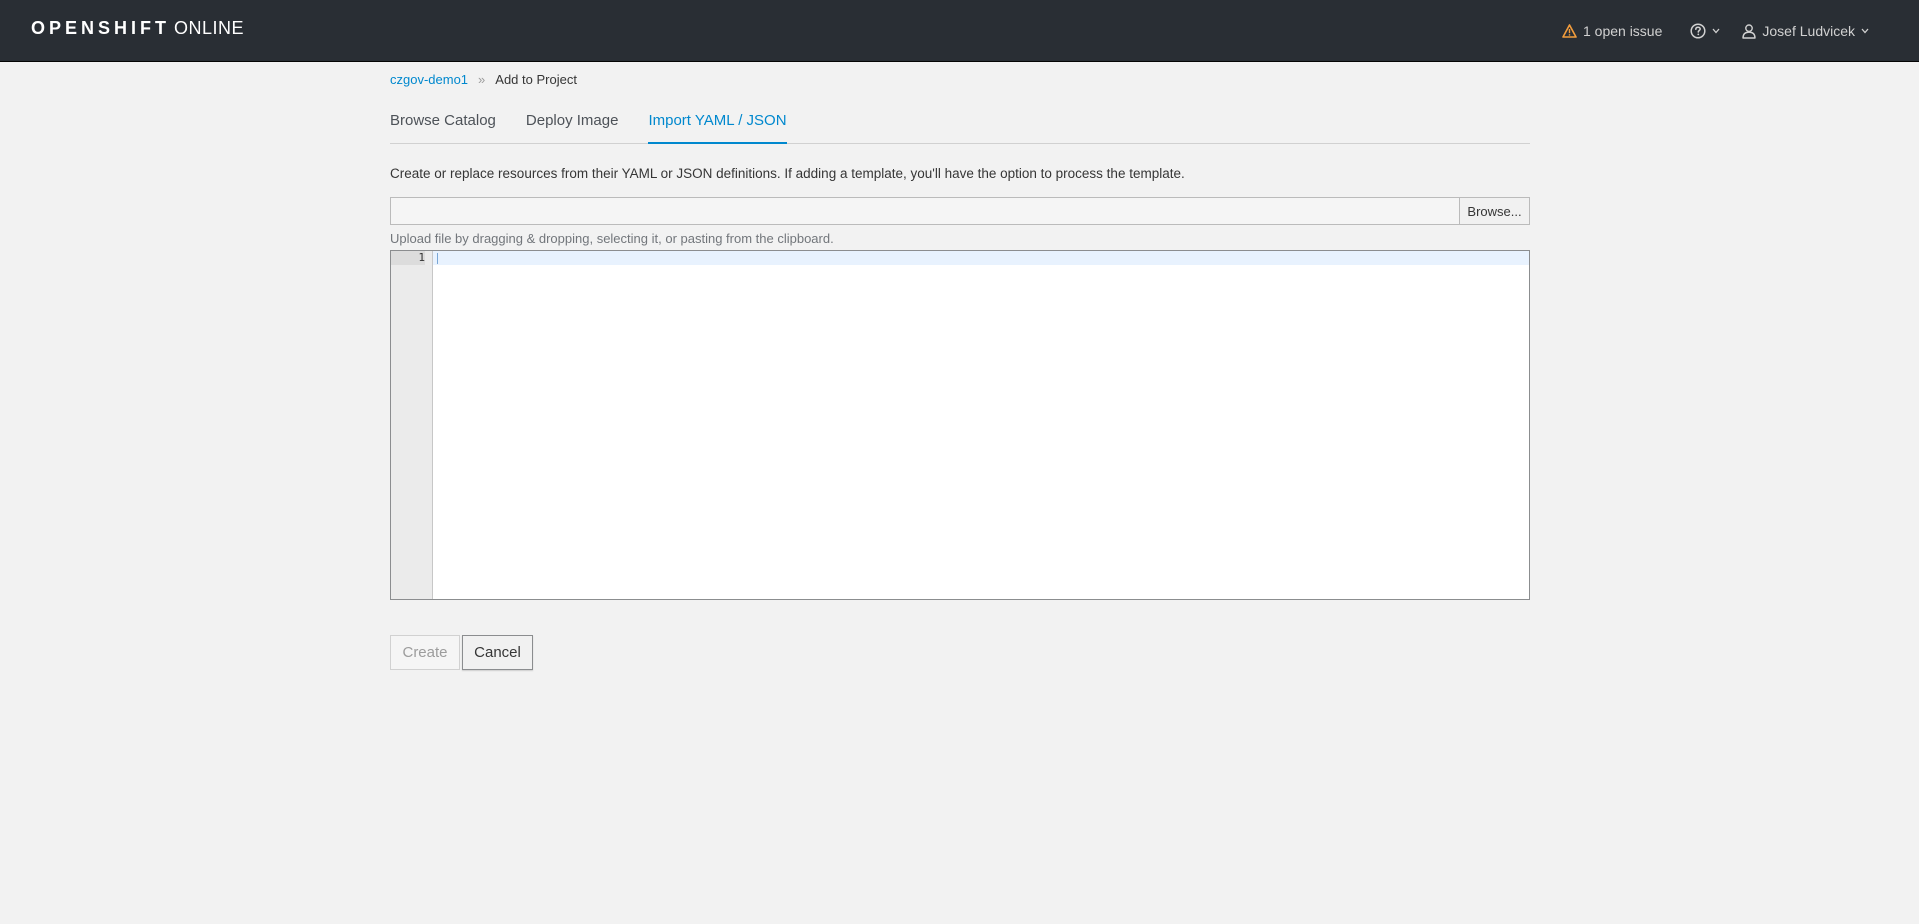 The width and height of the screenshot is (1919, 924). I want to click on brand-logo: OPENSHIFT ONLINE, so click(137, 29).